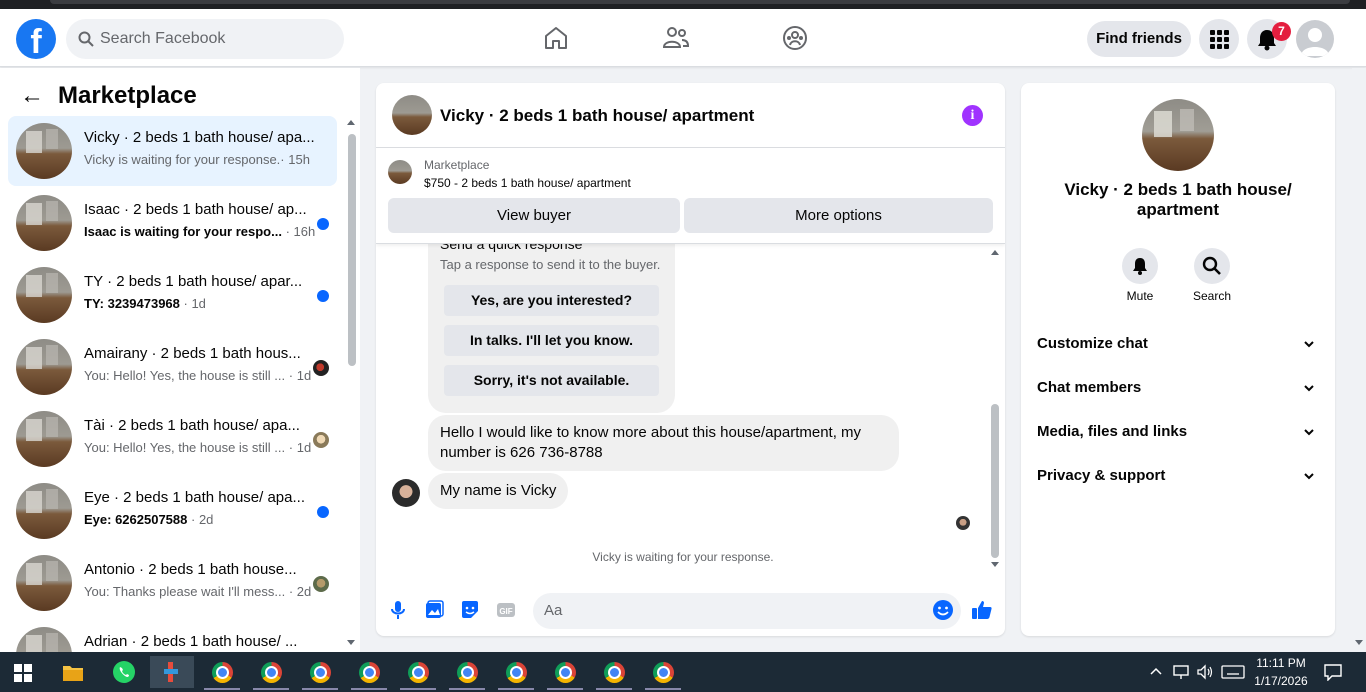 This screenshot has height=692, width=1366. I want to click on chat-members-row: Chat members, so click(1178, 388).